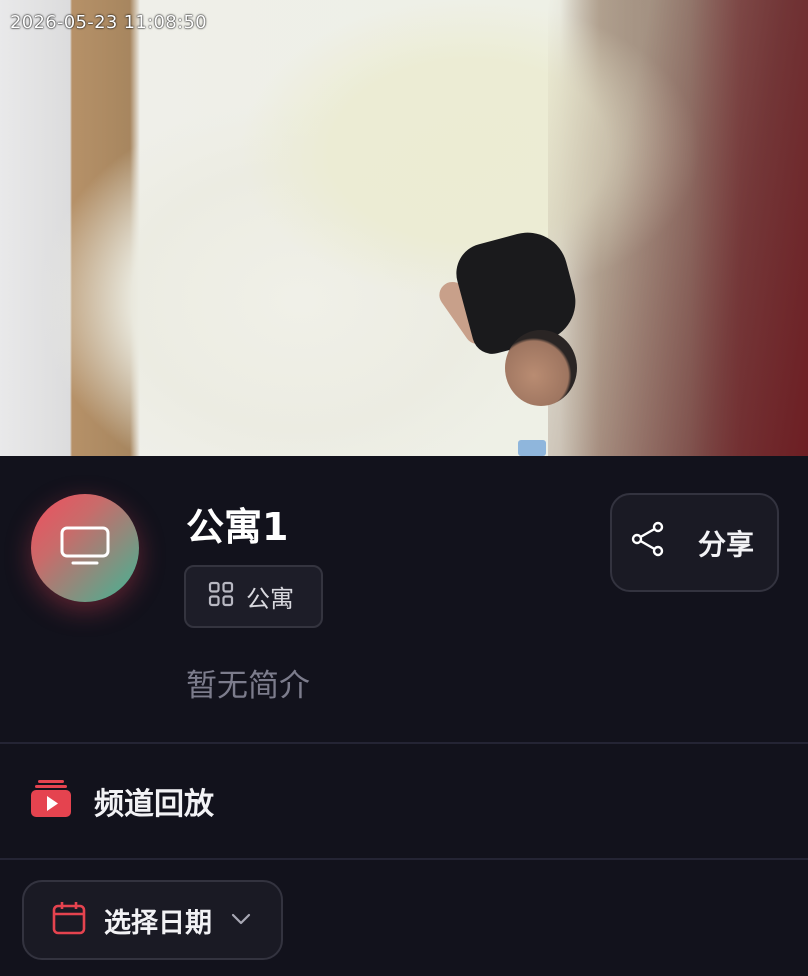  I want to click on channel-title: 公寓1, so click(237, 527).